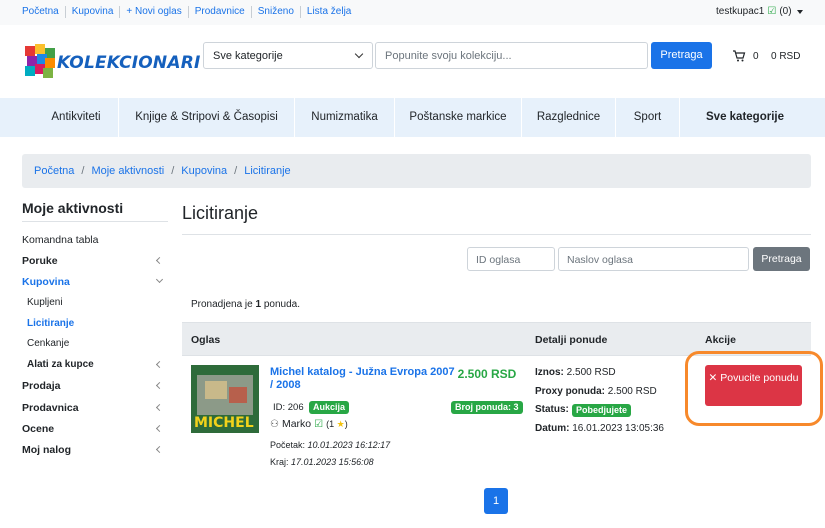 Image resolution: width=825 pixels, height=528 pixels. What do you see at coordinates (345, 117) in the screenshot?
I see `cat-numizmatika: Numizmatika` at bounding box center [345, 117].